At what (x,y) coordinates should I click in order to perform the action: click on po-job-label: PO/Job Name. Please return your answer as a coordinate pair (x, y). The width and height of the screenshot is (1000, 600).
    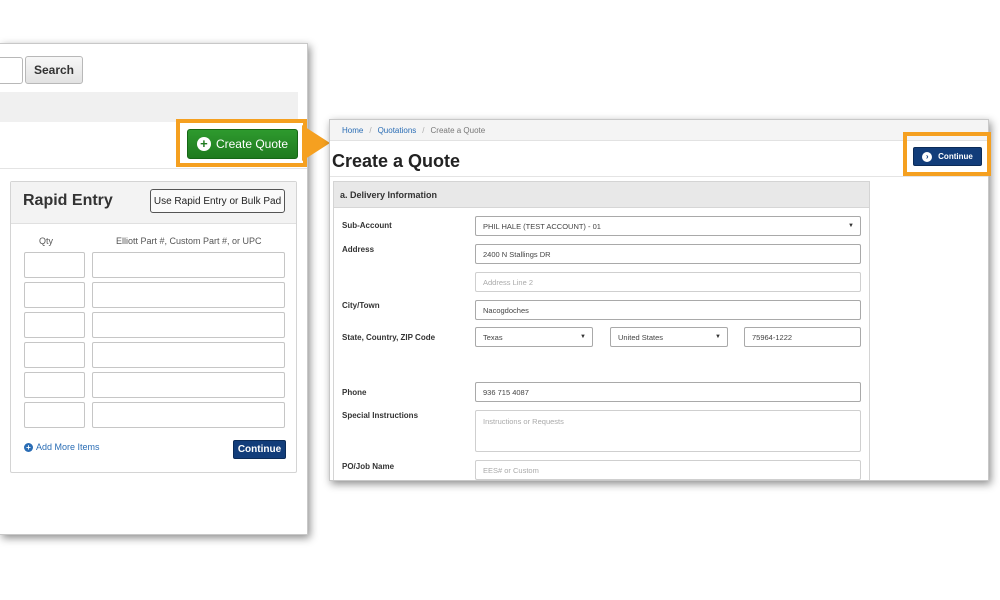
    Looking at the image, I should click on (368, 466).